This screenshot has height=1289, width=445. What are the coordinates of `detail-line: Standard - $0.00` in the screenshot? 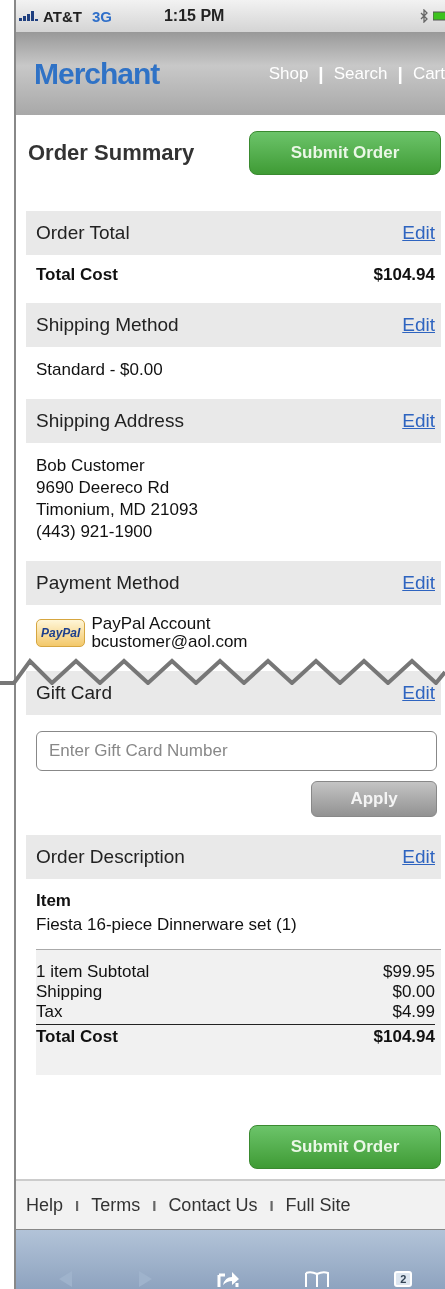 It's located at (100, 370).